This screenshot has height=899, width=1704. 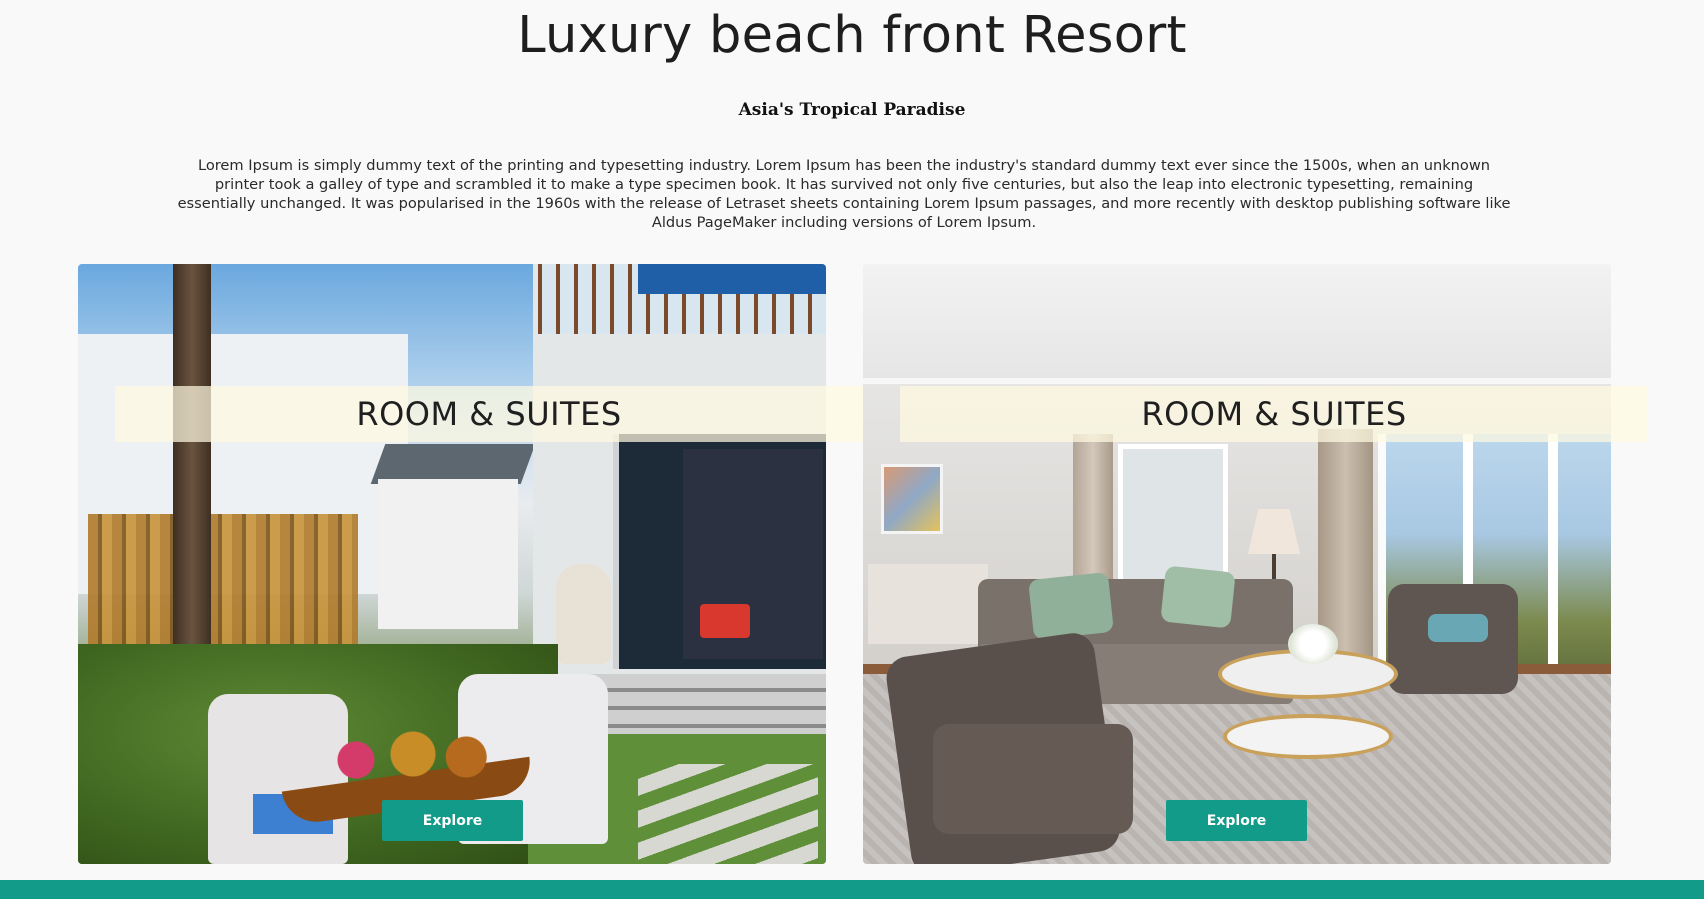 I want to click on page-subtitle: Asia's Tropical Paradise, so click(x=852, y=110).